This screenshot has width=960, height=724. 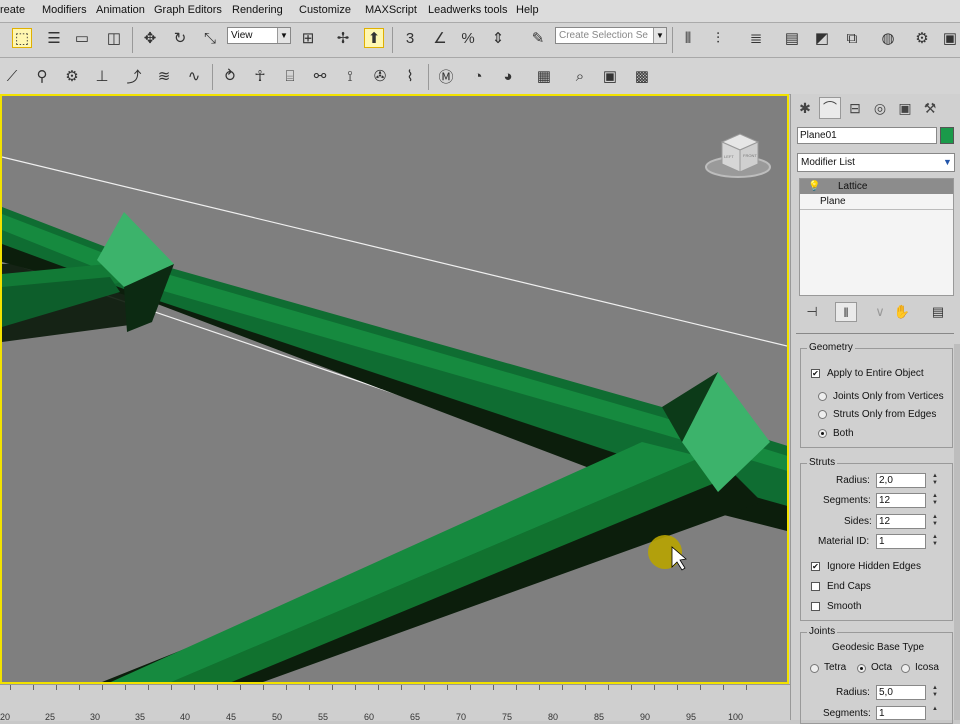 What do you see at coordinates (580, 76) in the screenshot?
I see `search-icon: ⌕` at bounding box center [580, 76].